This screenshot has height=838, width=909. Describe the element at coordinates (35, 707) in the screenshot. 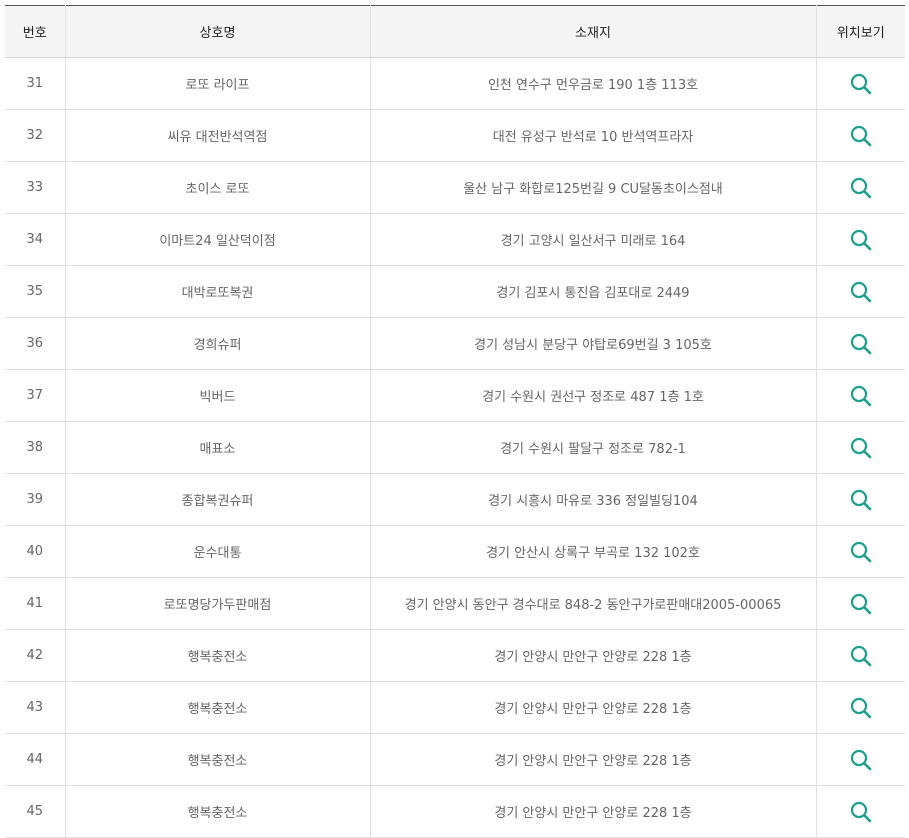

I see `cell-number: 43` at that location.